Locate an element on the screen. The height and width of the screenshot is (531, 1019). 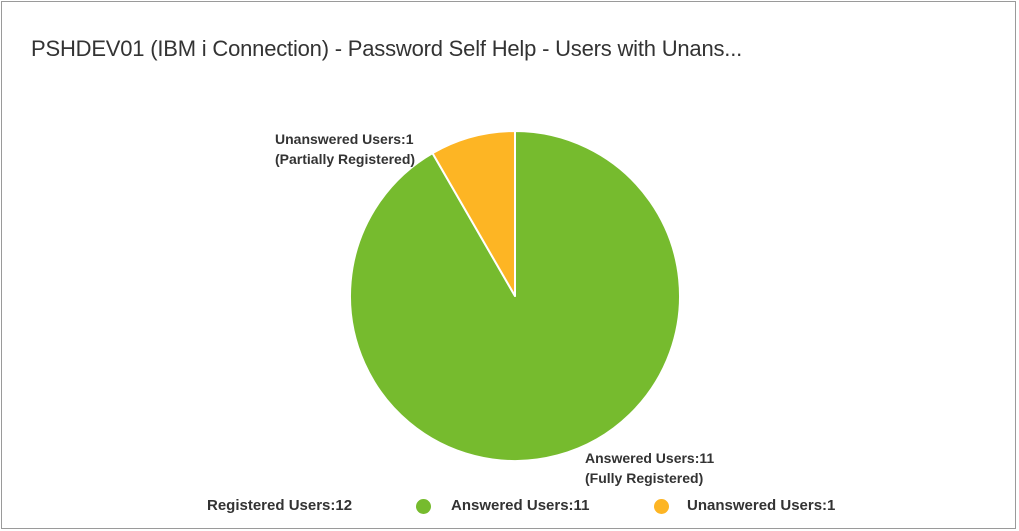
slice-label-unanswered-line1: Unanswered Users:1 is located at coordinates (344, 139).